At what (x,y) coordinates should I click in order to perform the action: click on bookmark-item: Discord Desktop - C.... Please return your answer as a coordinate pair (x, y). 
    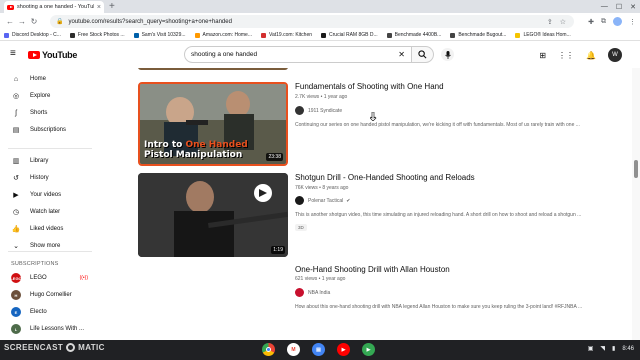
    Looking at the image, I should click on (32, 35).